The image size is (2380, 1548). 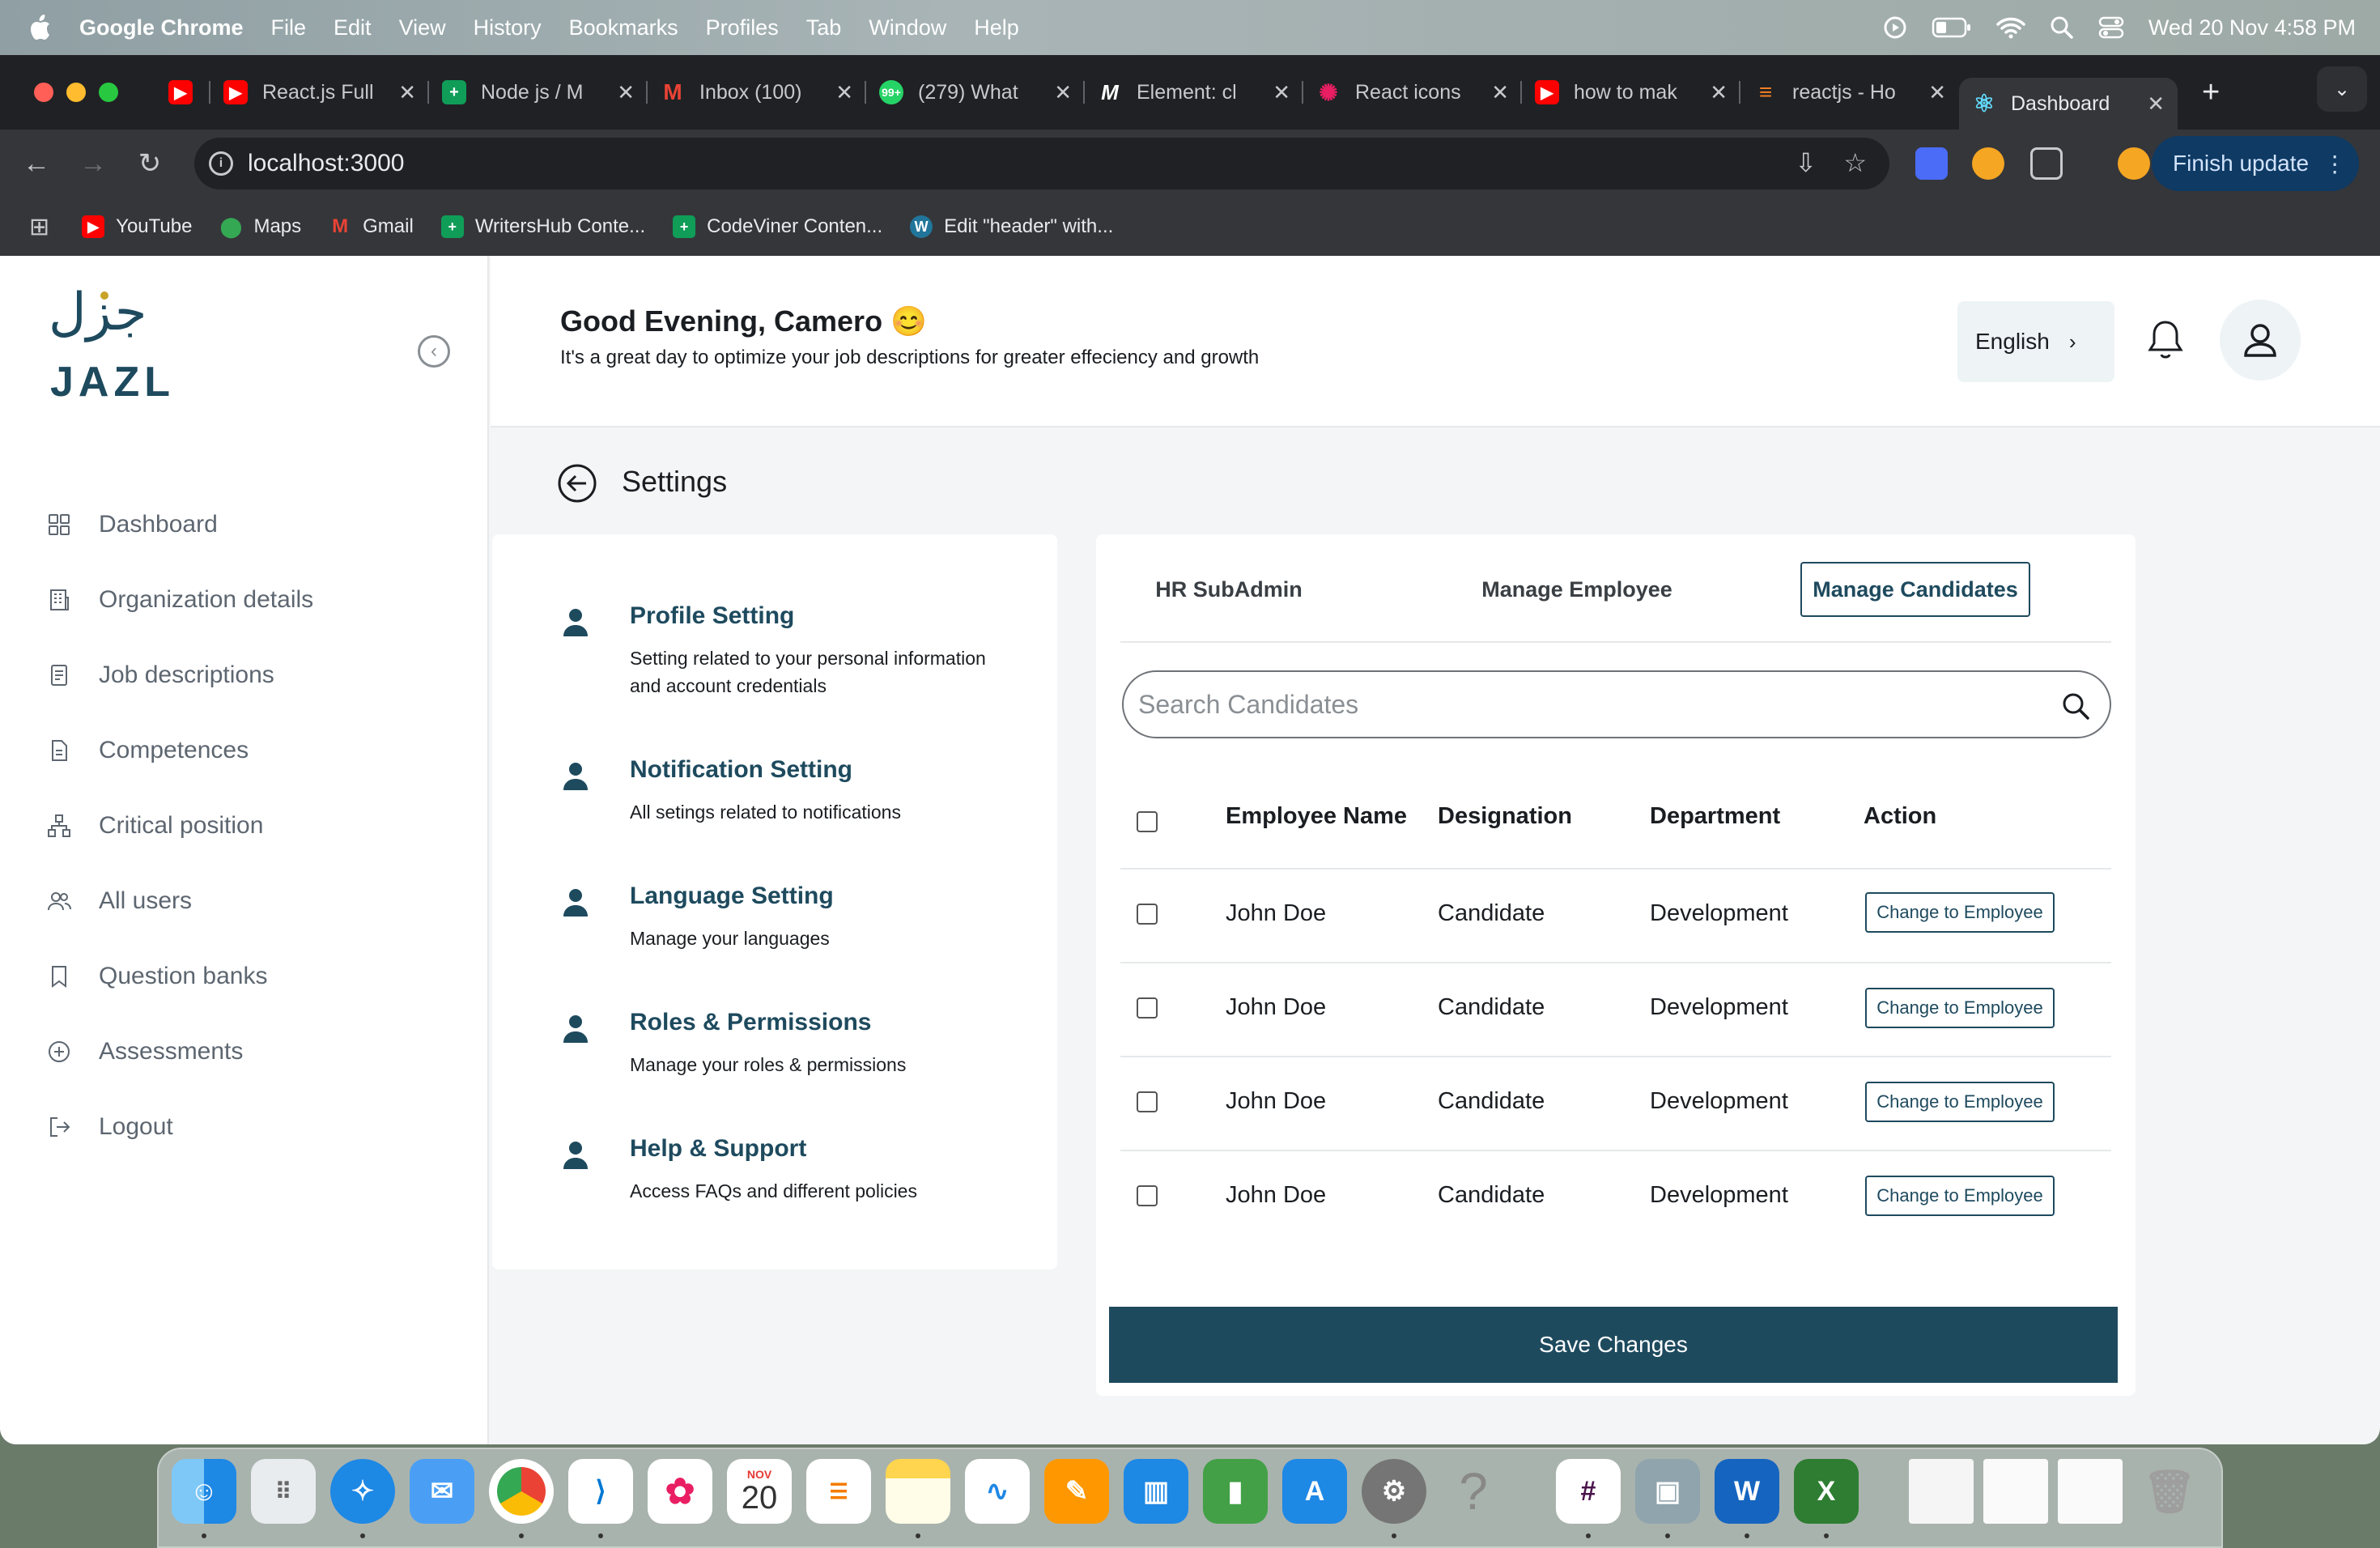 I want to click on bookmark-youtube: ▶ YouTube, so click(x=137, y=226).